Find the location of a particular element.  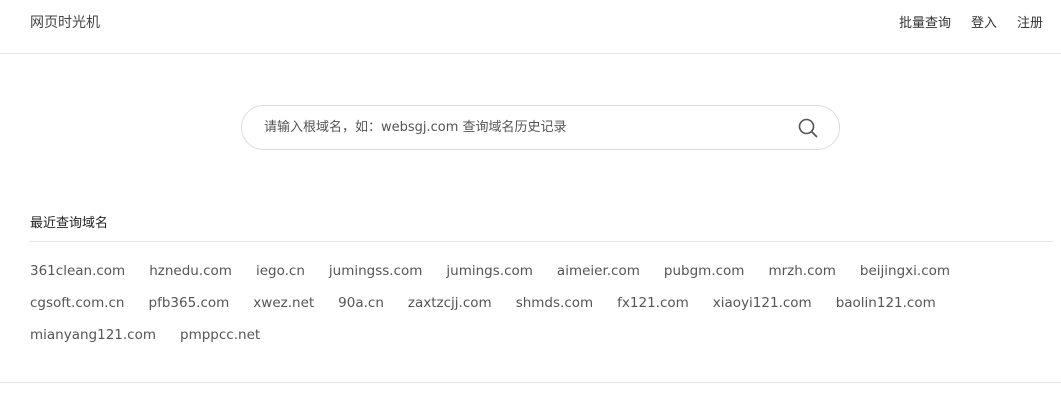

recent-domain-link: jumings.com is located at coordinates (489, 271).